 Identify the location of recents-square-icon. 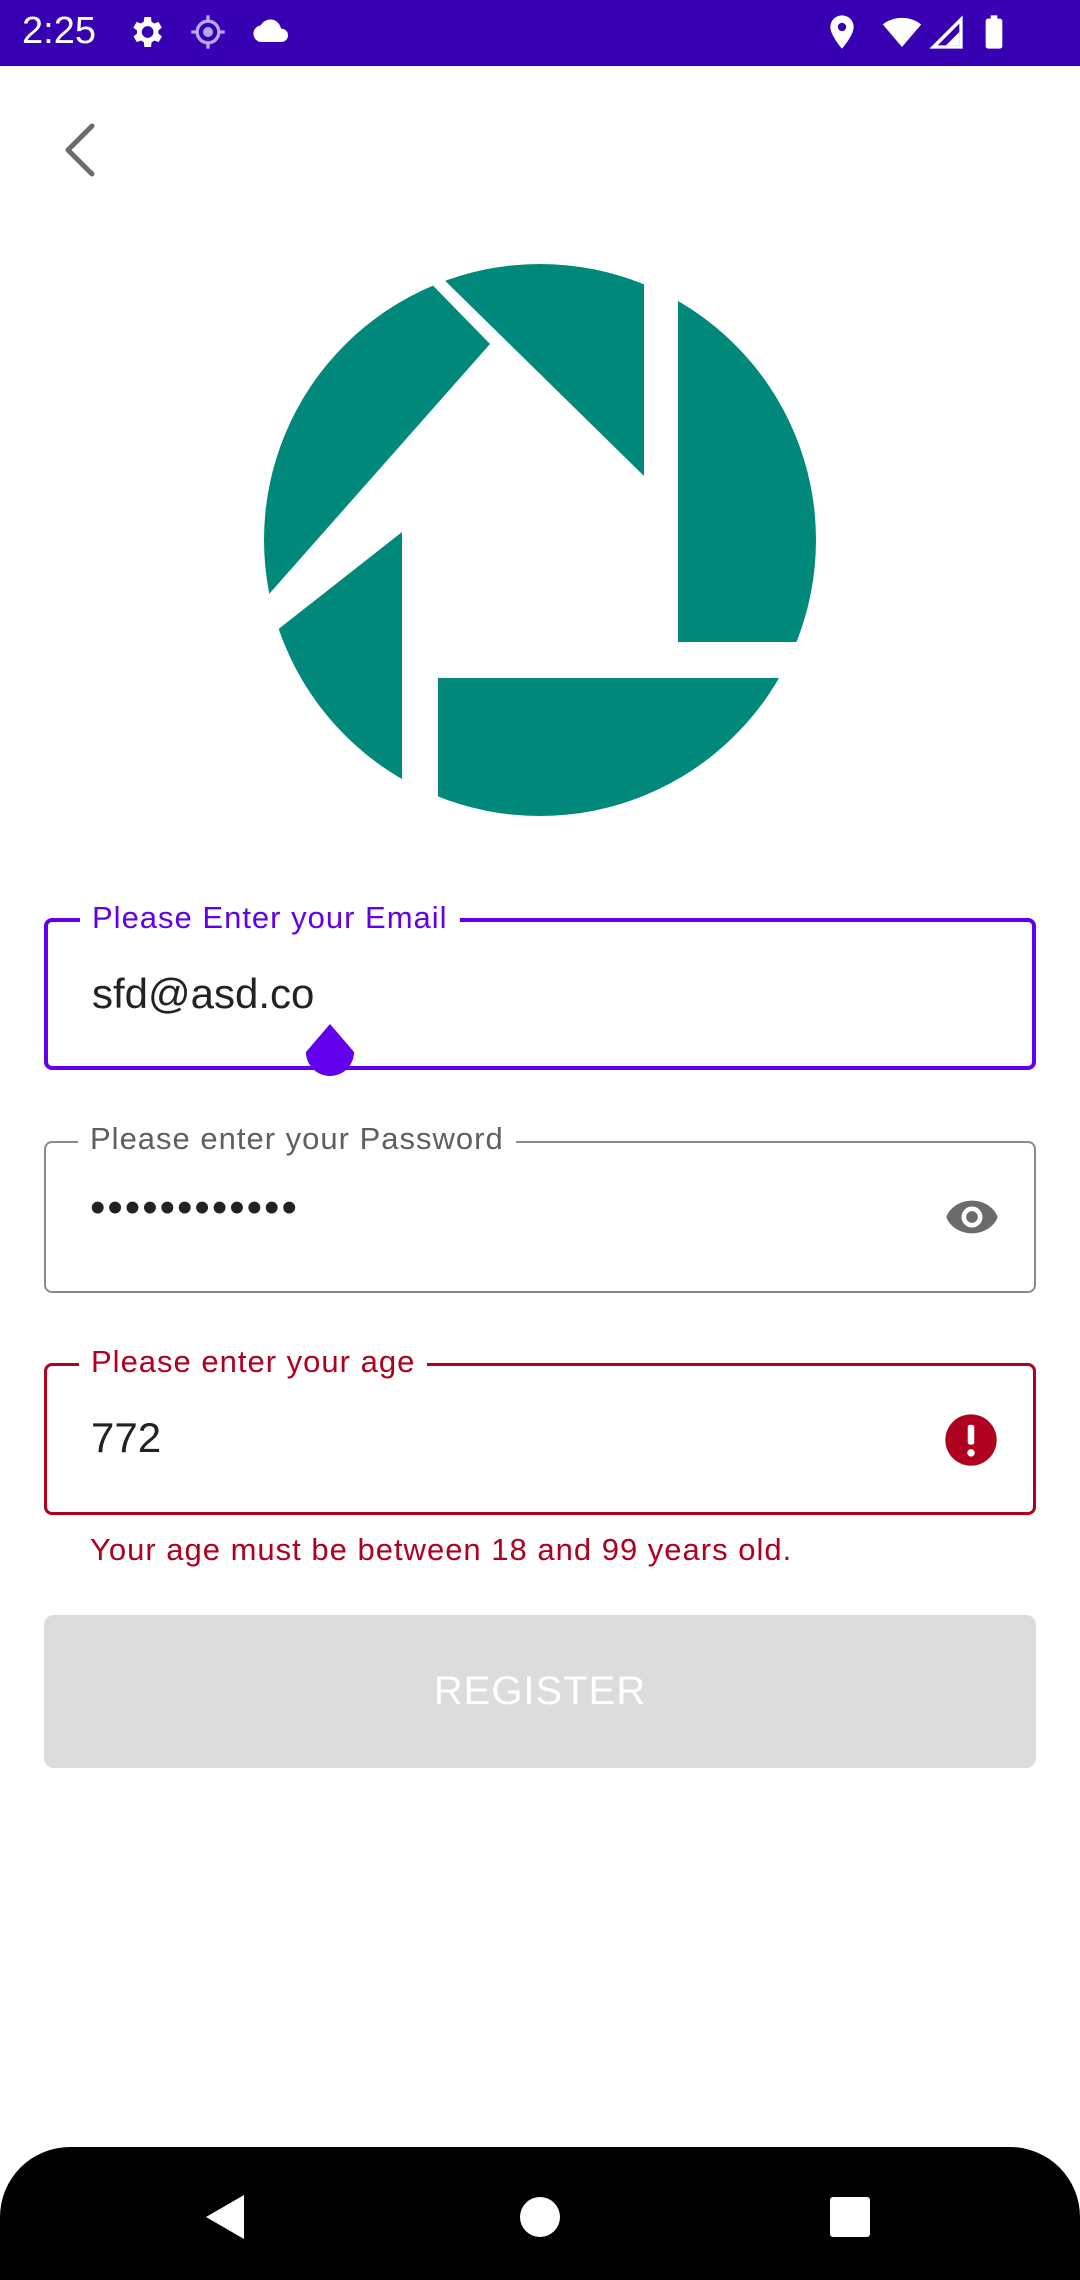
(850, 2217).